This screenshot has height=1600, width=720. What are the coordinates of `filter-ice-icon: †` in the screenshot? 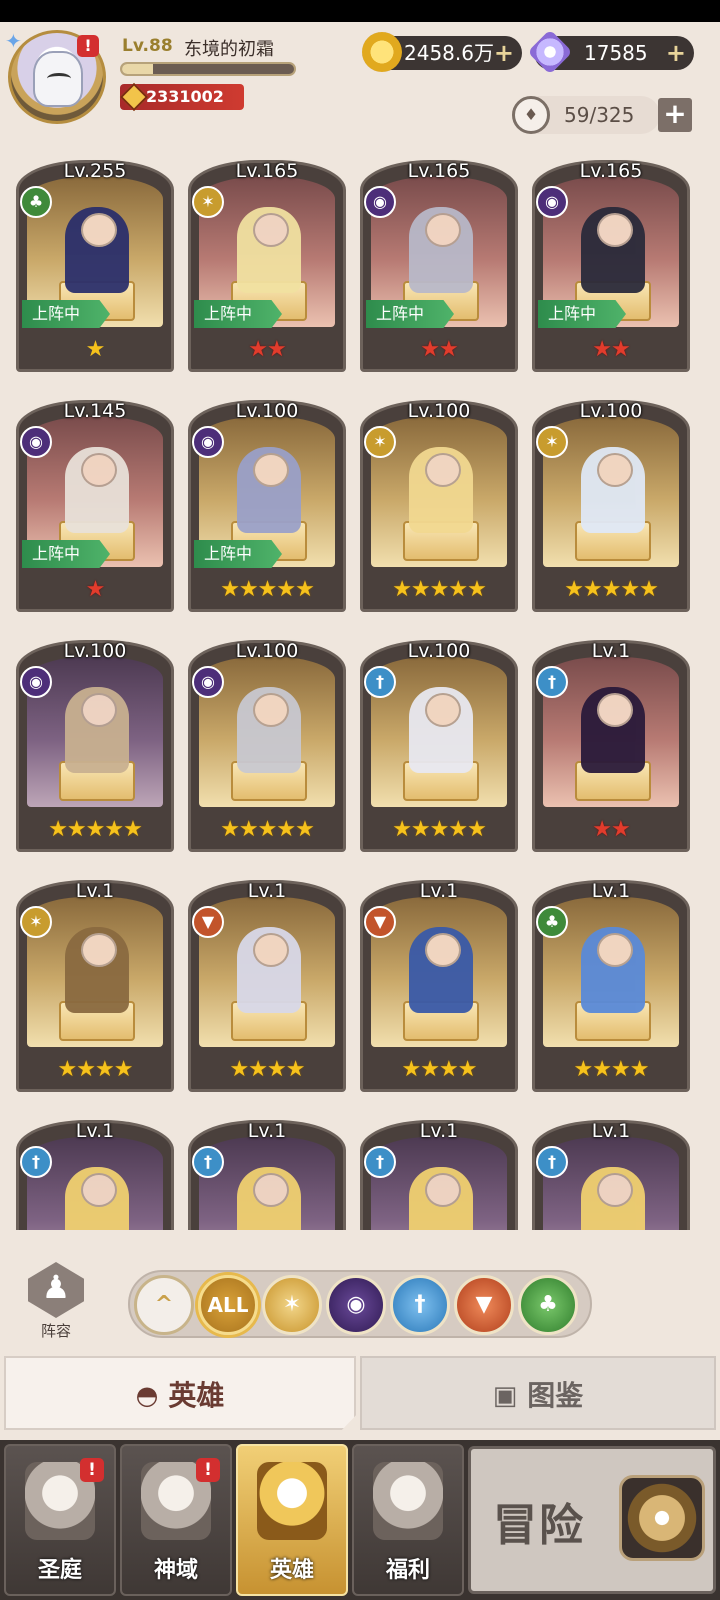 It's located at (420, 1305).